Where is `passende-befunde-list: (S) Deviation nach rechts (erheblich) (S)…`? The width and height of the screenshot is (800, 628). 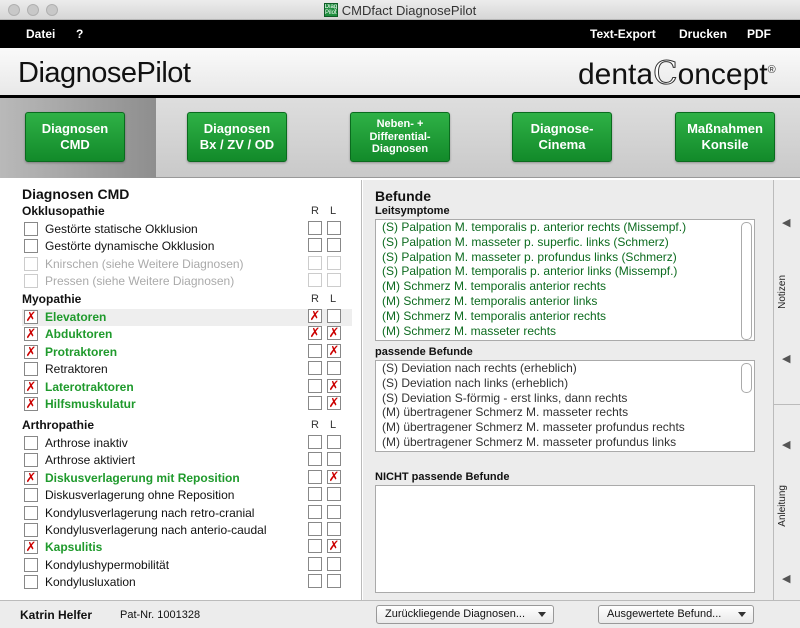
passende-befunde-list: (S) Deviation nach rechts (erheblich) (S)… is located at coordinates (565, 406).